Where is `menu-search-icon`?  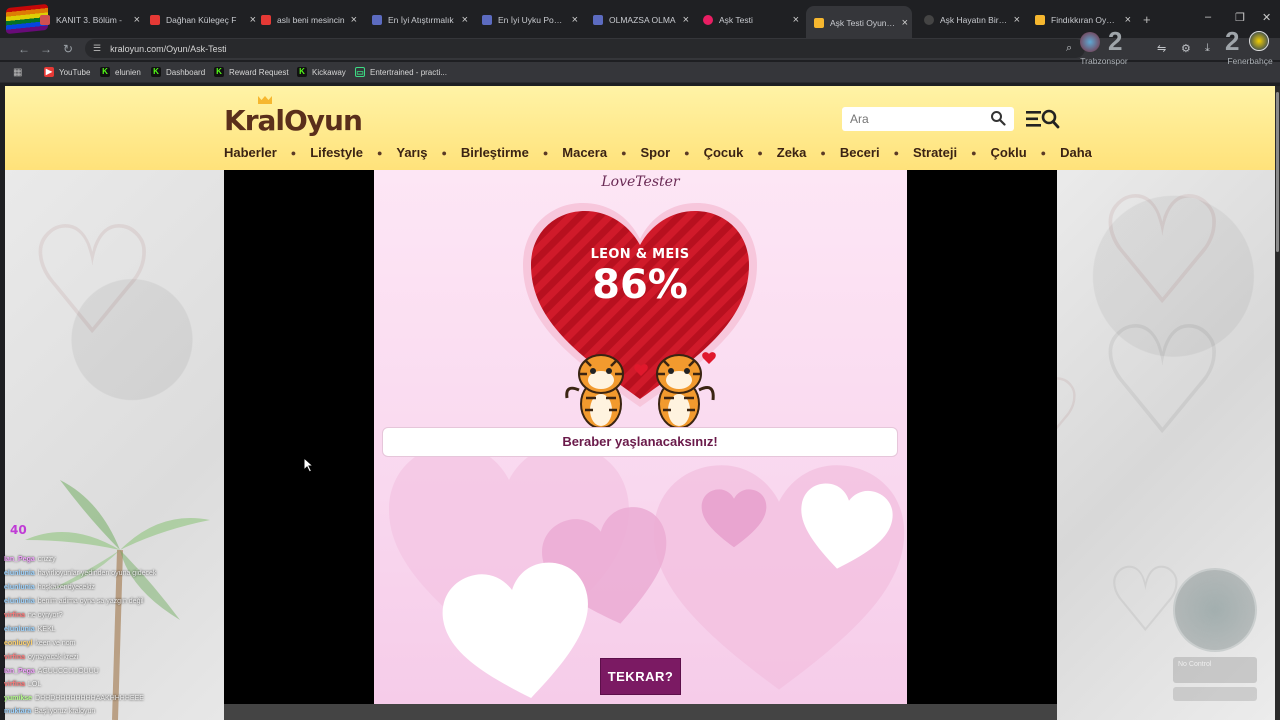 menu-search-icon is located at coordinates (1043, 119).